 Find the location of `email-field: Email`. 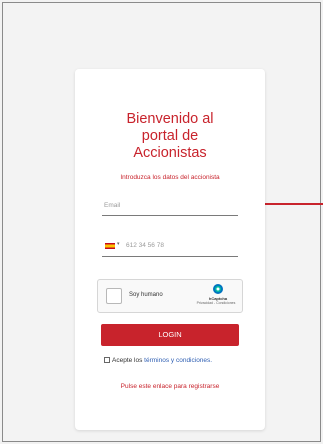

email-field: Email is located at coordinates (170, 207).